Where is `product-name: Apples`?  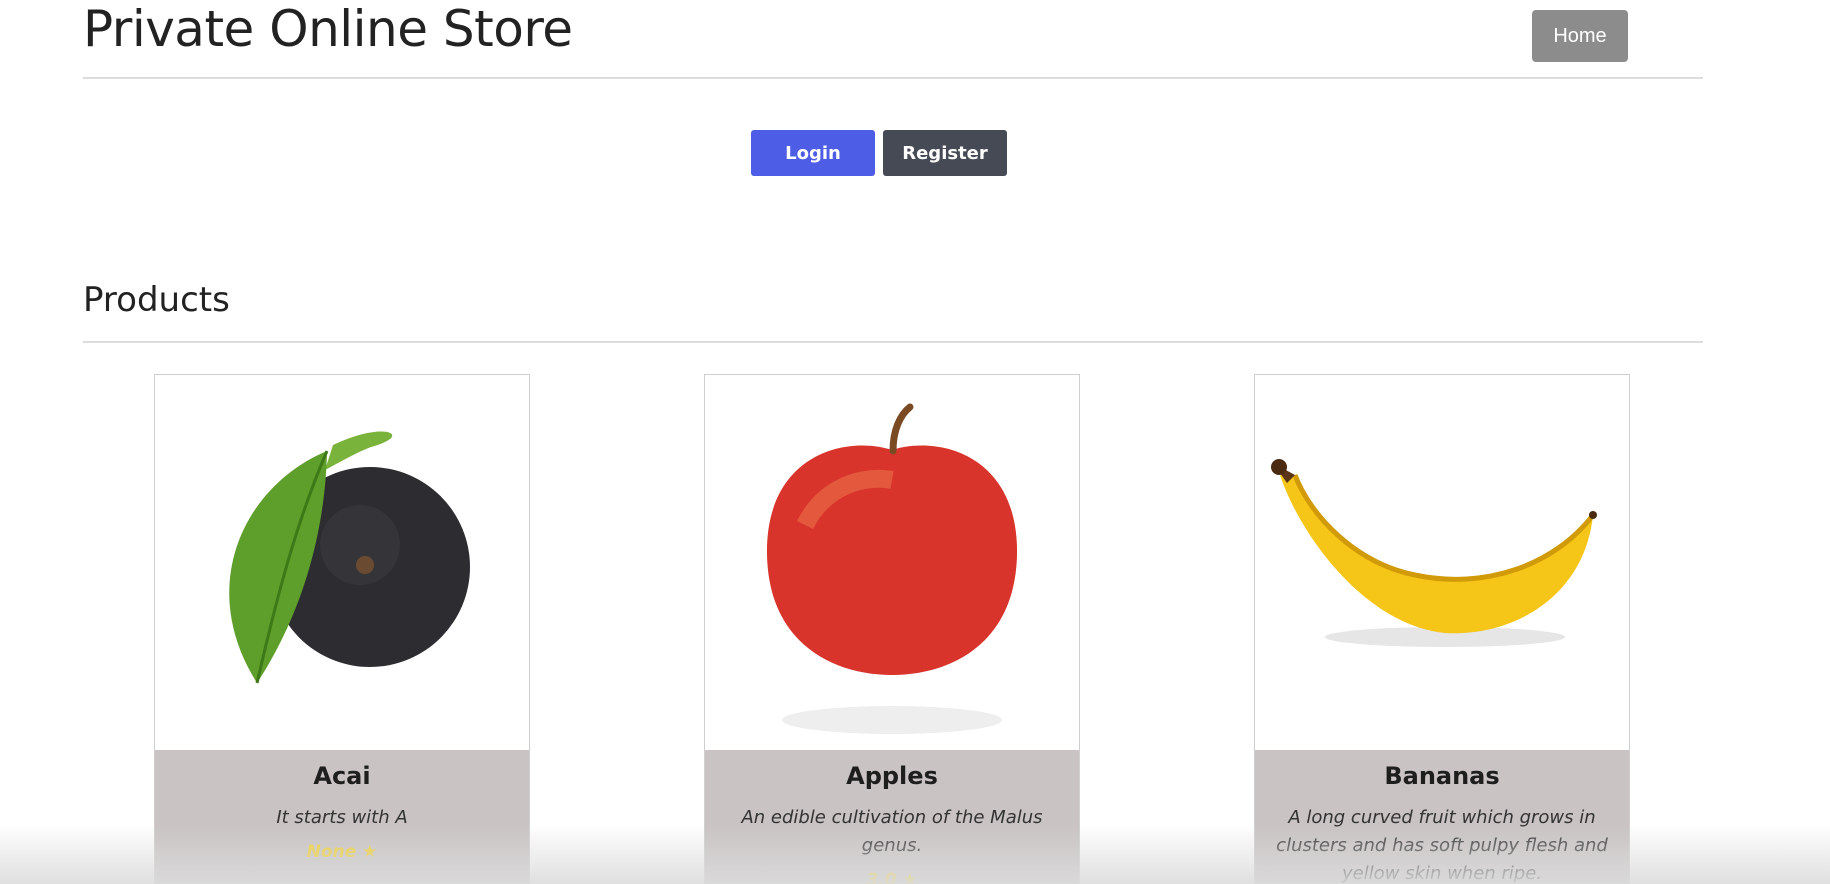 product-name: Apples is located at coordinates (892, 776).